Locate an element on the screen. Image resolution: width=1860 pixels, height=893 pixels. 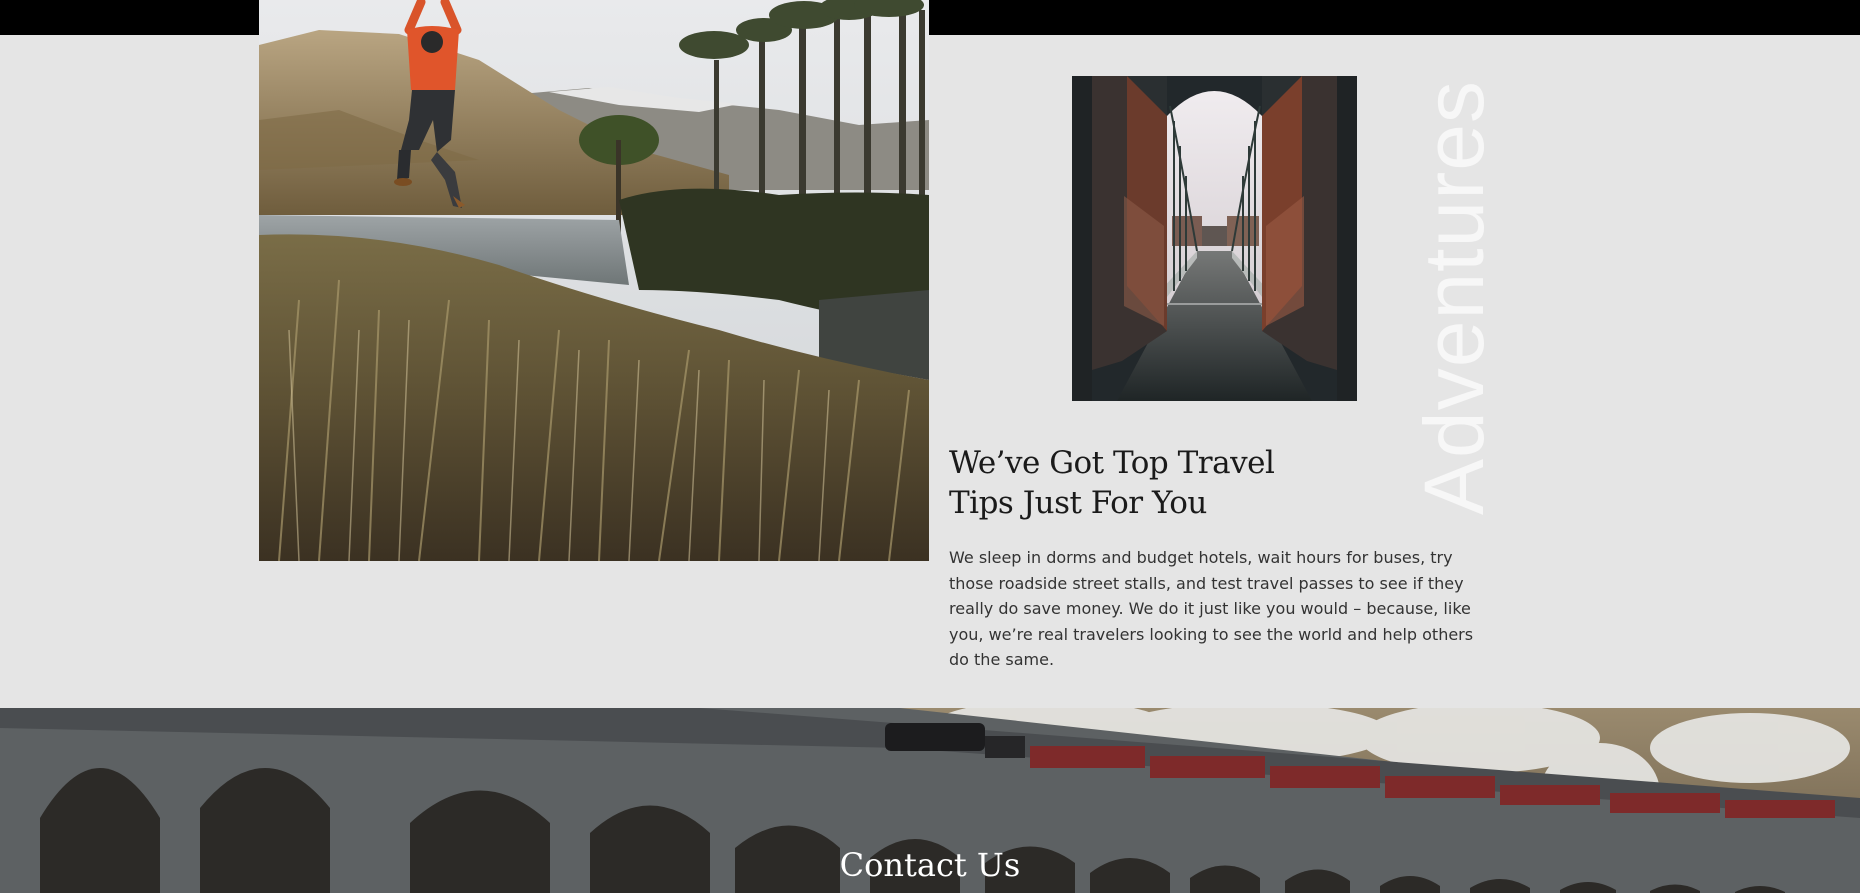
section-vertical-word: Adventures is located at coordinates (1454, 297).